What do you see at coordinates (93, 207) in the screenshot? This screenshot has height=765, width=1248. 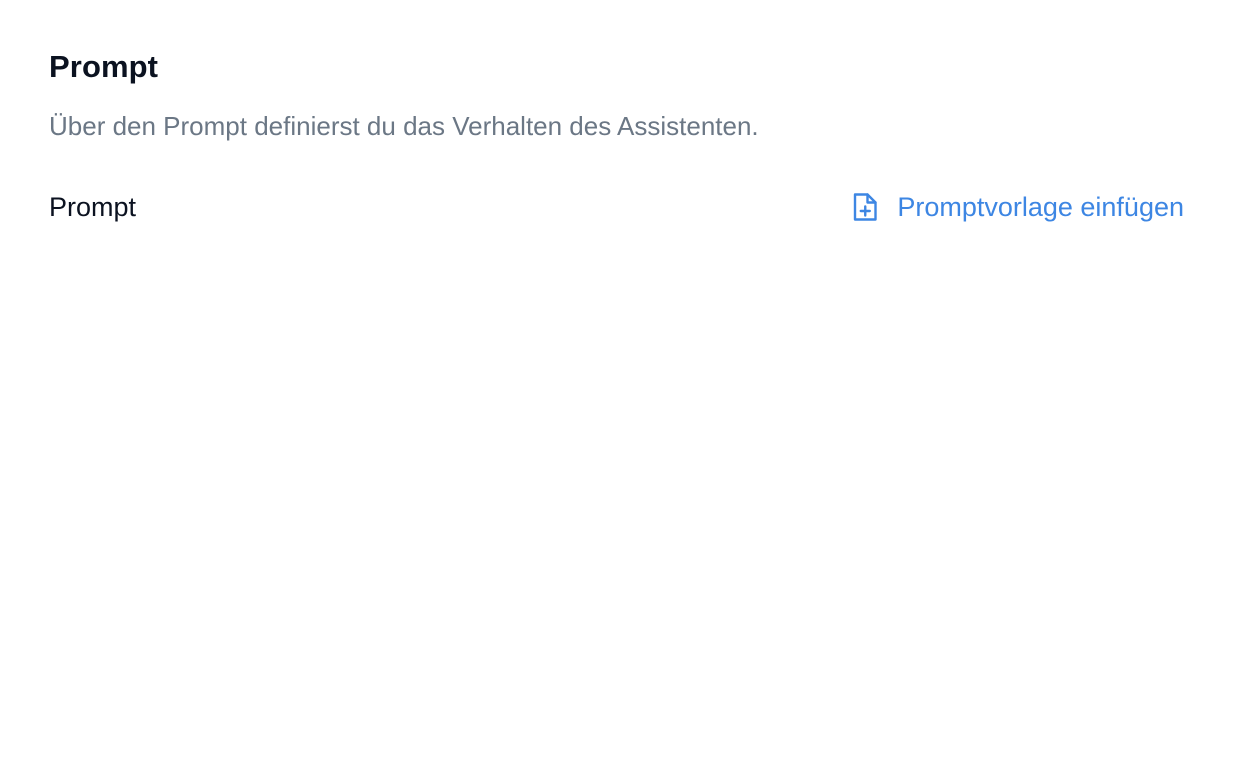 I see `prompt-field-label: Prompt` at bounding box center [93, 207].